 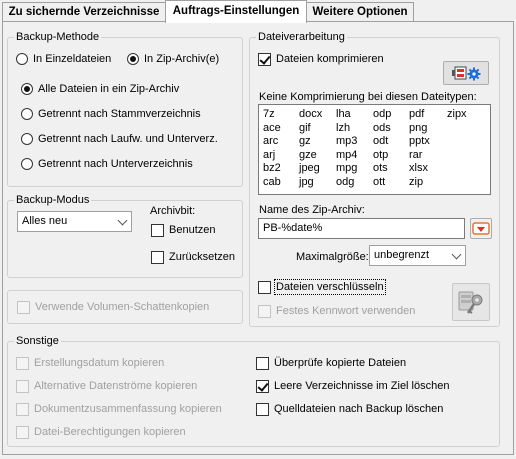 What do you see at coordinates (173, 211) in the screenshot?
I see `archivbit-label: Archivbit:` at bounding box center [173, 211].